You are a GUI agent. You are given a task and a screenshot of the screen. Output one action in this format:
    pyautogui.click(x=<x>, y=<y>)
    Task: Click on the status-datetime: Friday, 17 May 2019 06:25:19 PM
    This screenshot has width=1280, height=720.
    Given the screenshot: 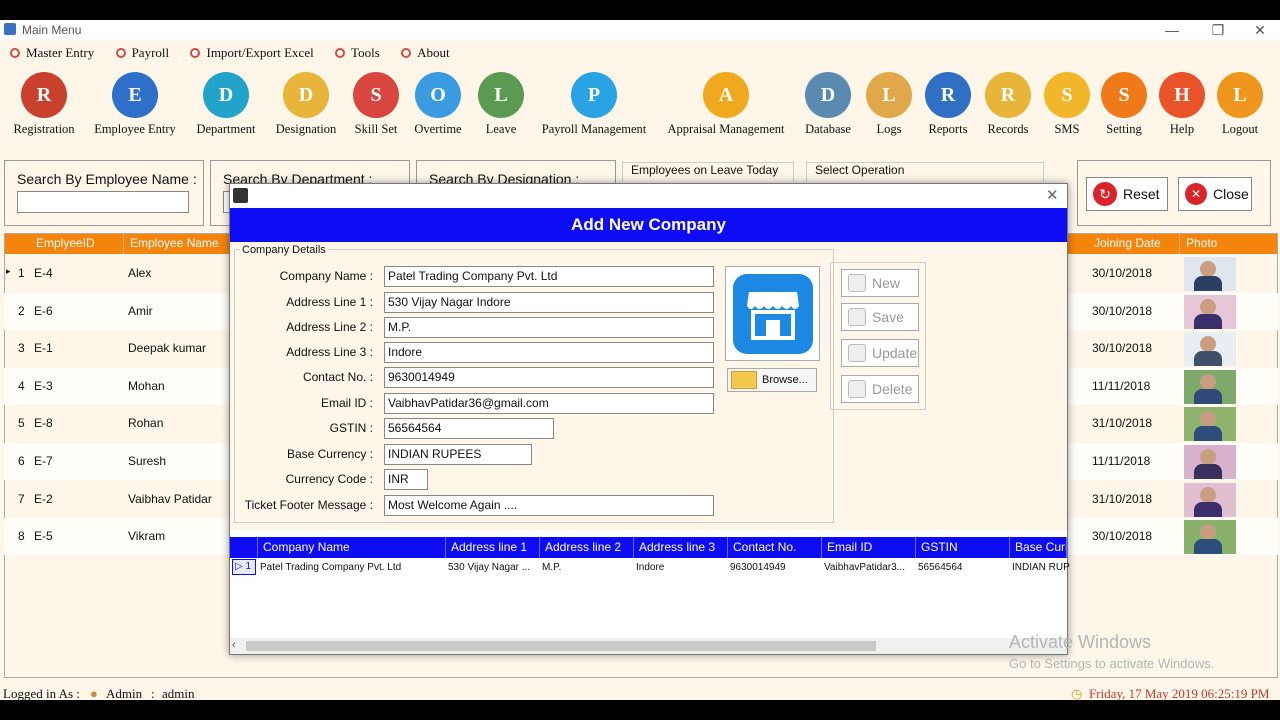 What is the action you would take?
    pyautogui.click(x=1179, y=693)
    